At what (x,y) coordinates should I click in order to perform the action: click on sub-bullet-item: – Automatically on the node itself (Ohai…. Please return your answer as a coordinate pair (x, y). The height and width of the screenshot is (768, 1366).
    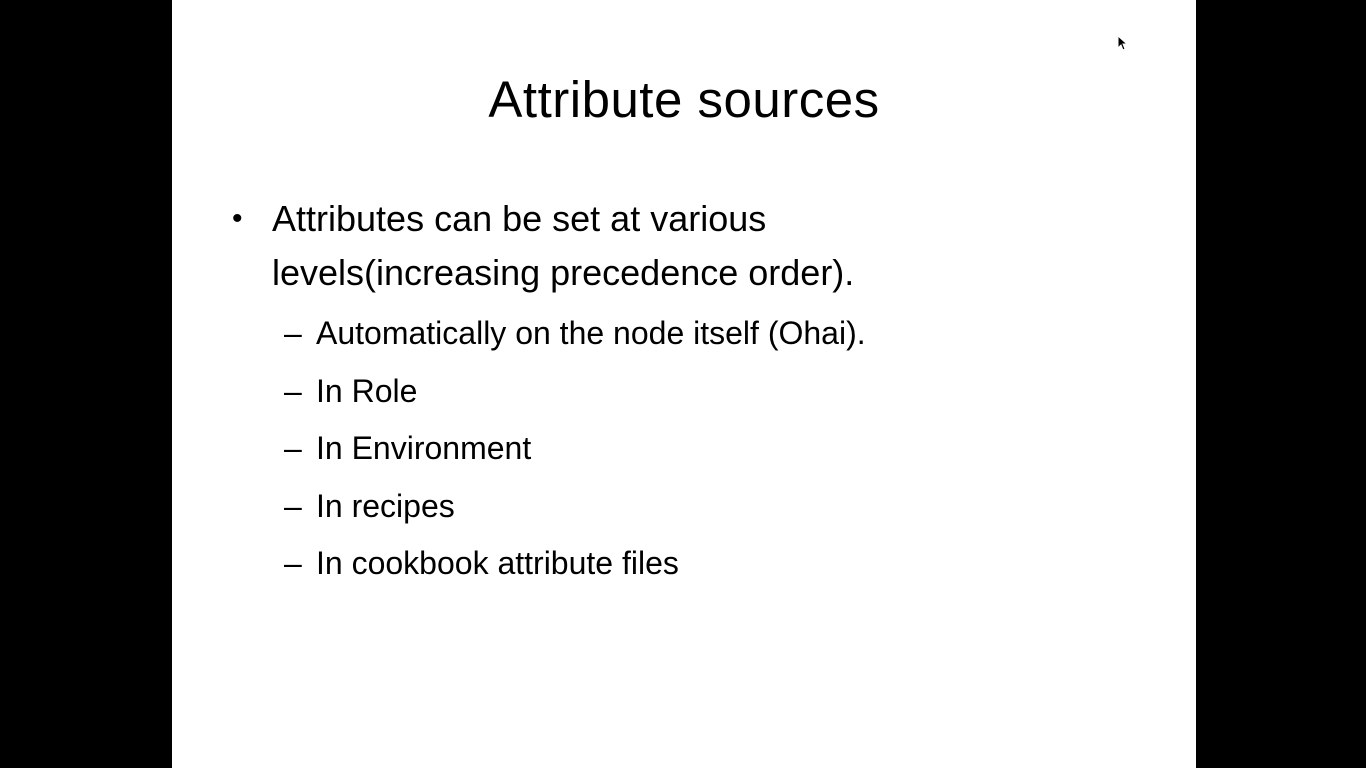
    Looking at the image, I should click on (714, 334).